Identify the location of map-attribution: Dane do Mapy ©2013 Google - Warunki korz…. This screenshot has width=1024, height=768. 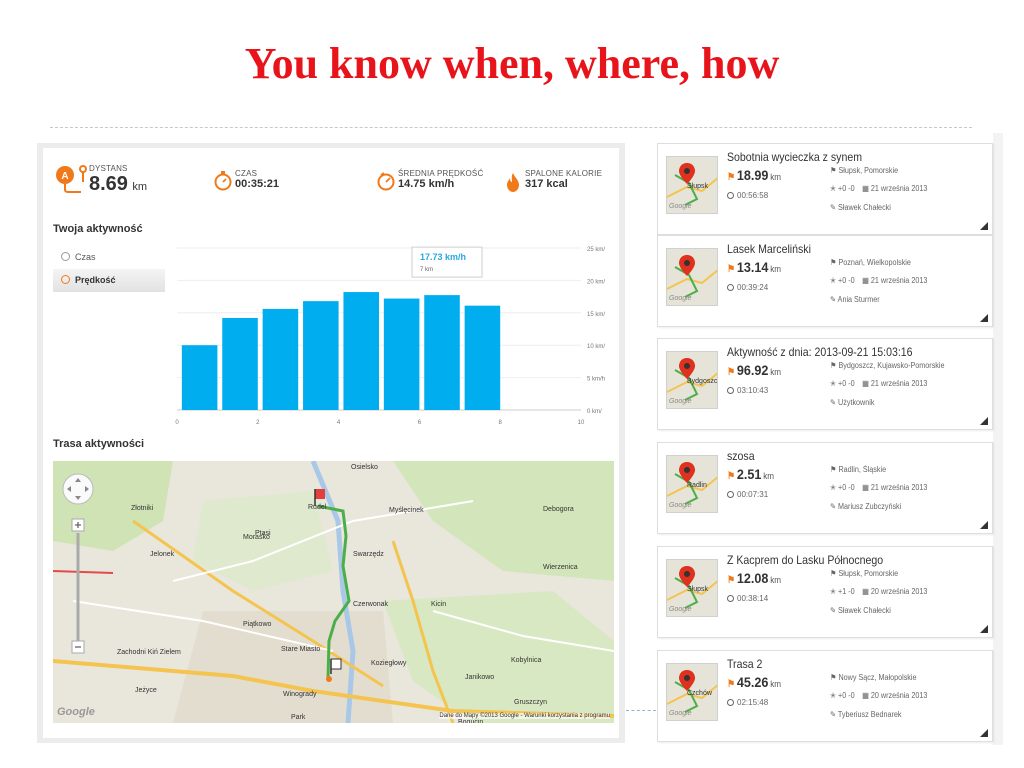
(524, 716).